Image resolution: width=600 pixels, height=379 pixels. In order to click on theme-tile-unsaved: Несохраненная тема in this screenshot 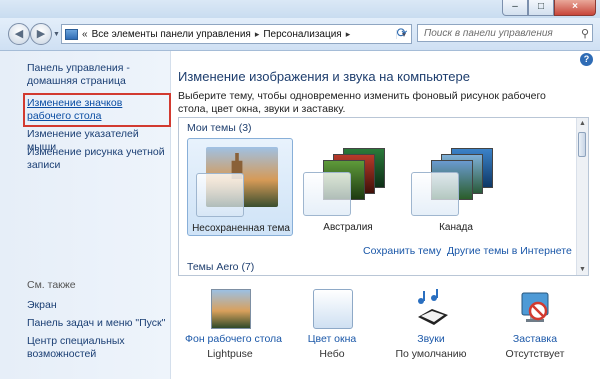, I will do `click(240, 187)`.